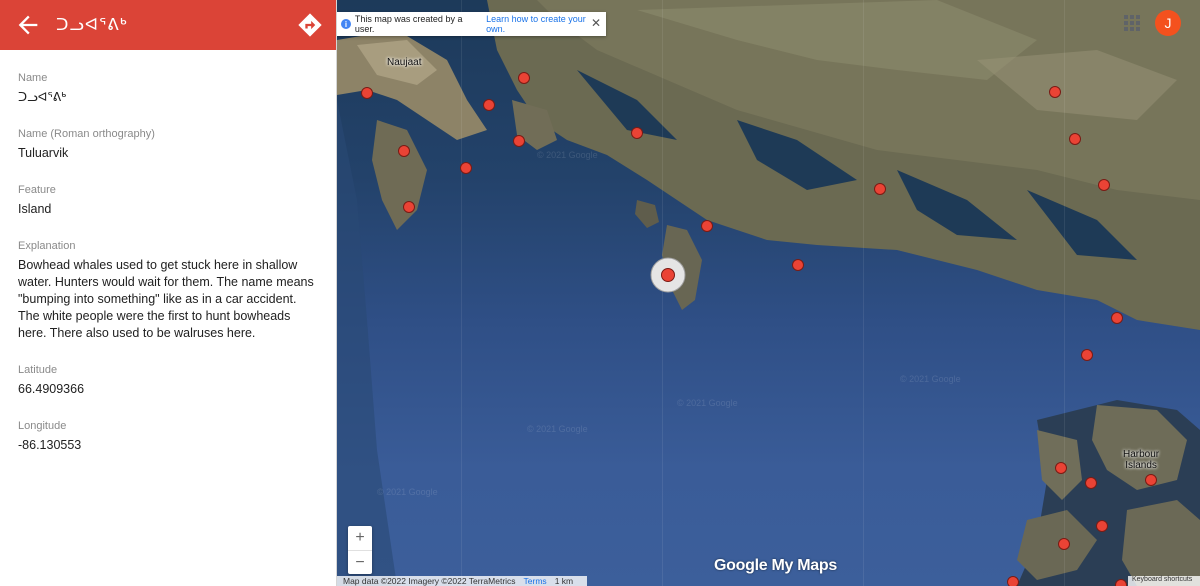 Image resolution: width=1200 pixels, height=586 pixels. I want to click on zoom-in-button: +, so click(360, 538).